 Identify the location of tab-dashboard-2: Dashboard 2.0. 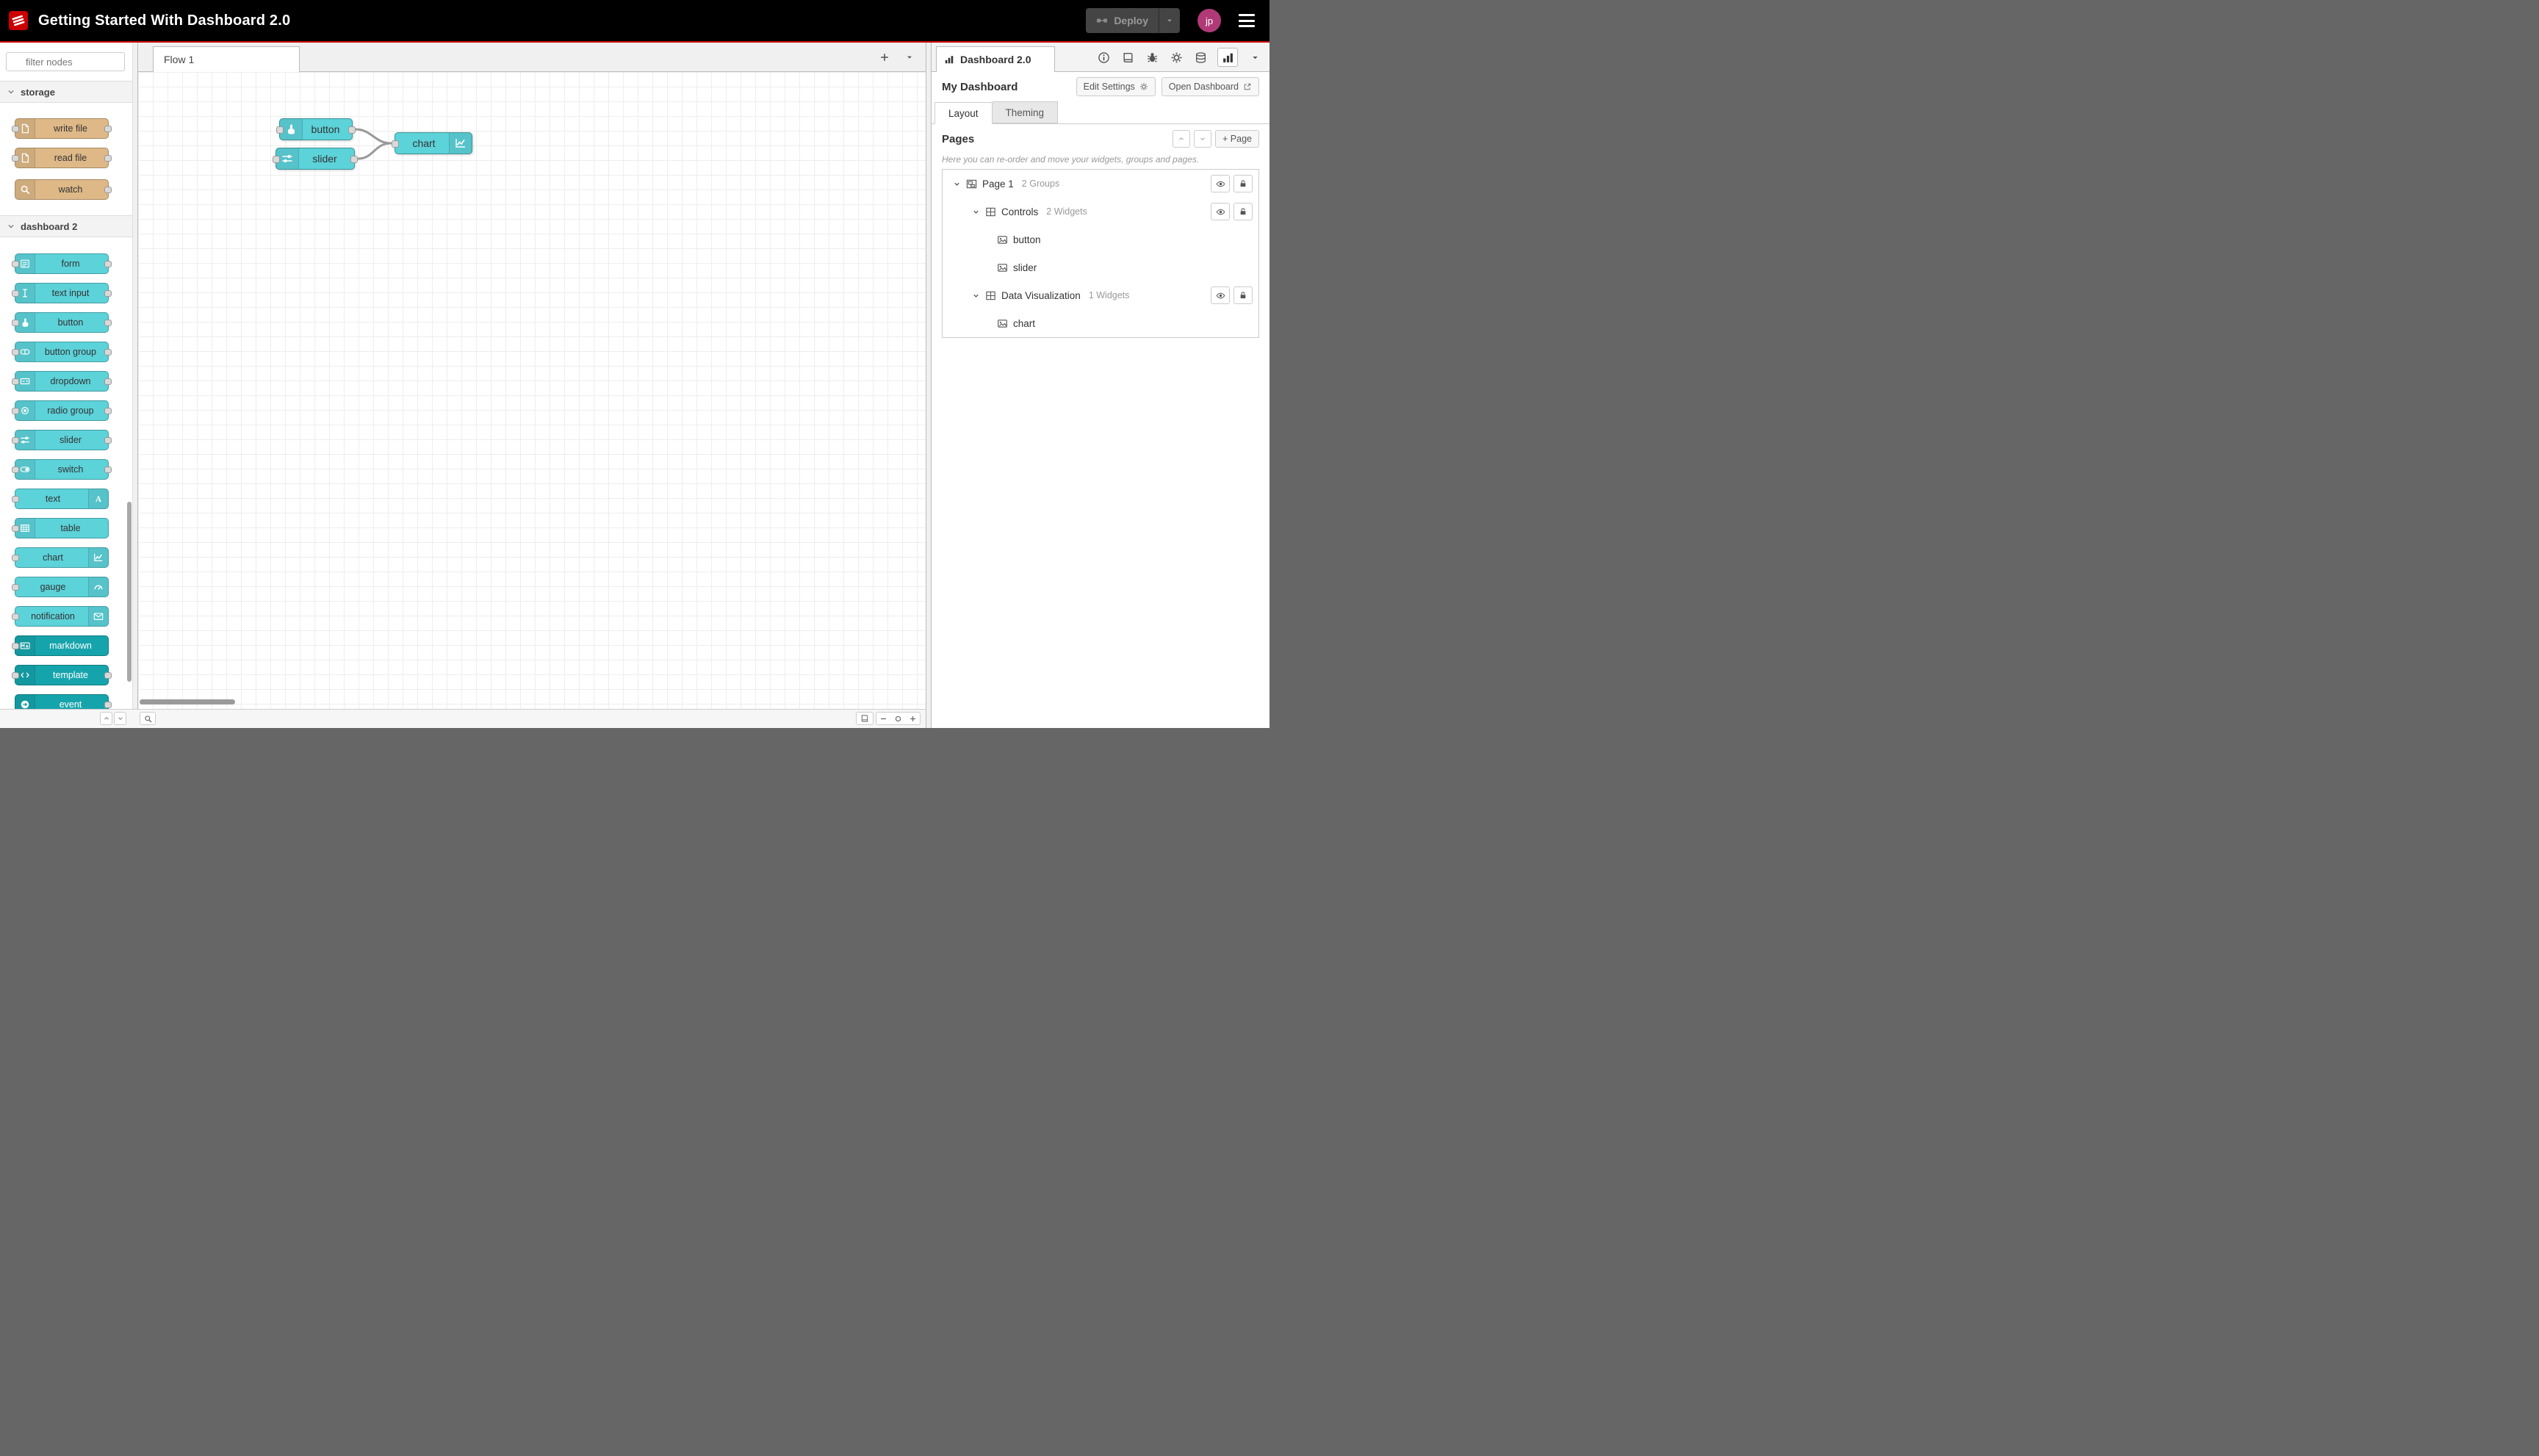
(995, 59).